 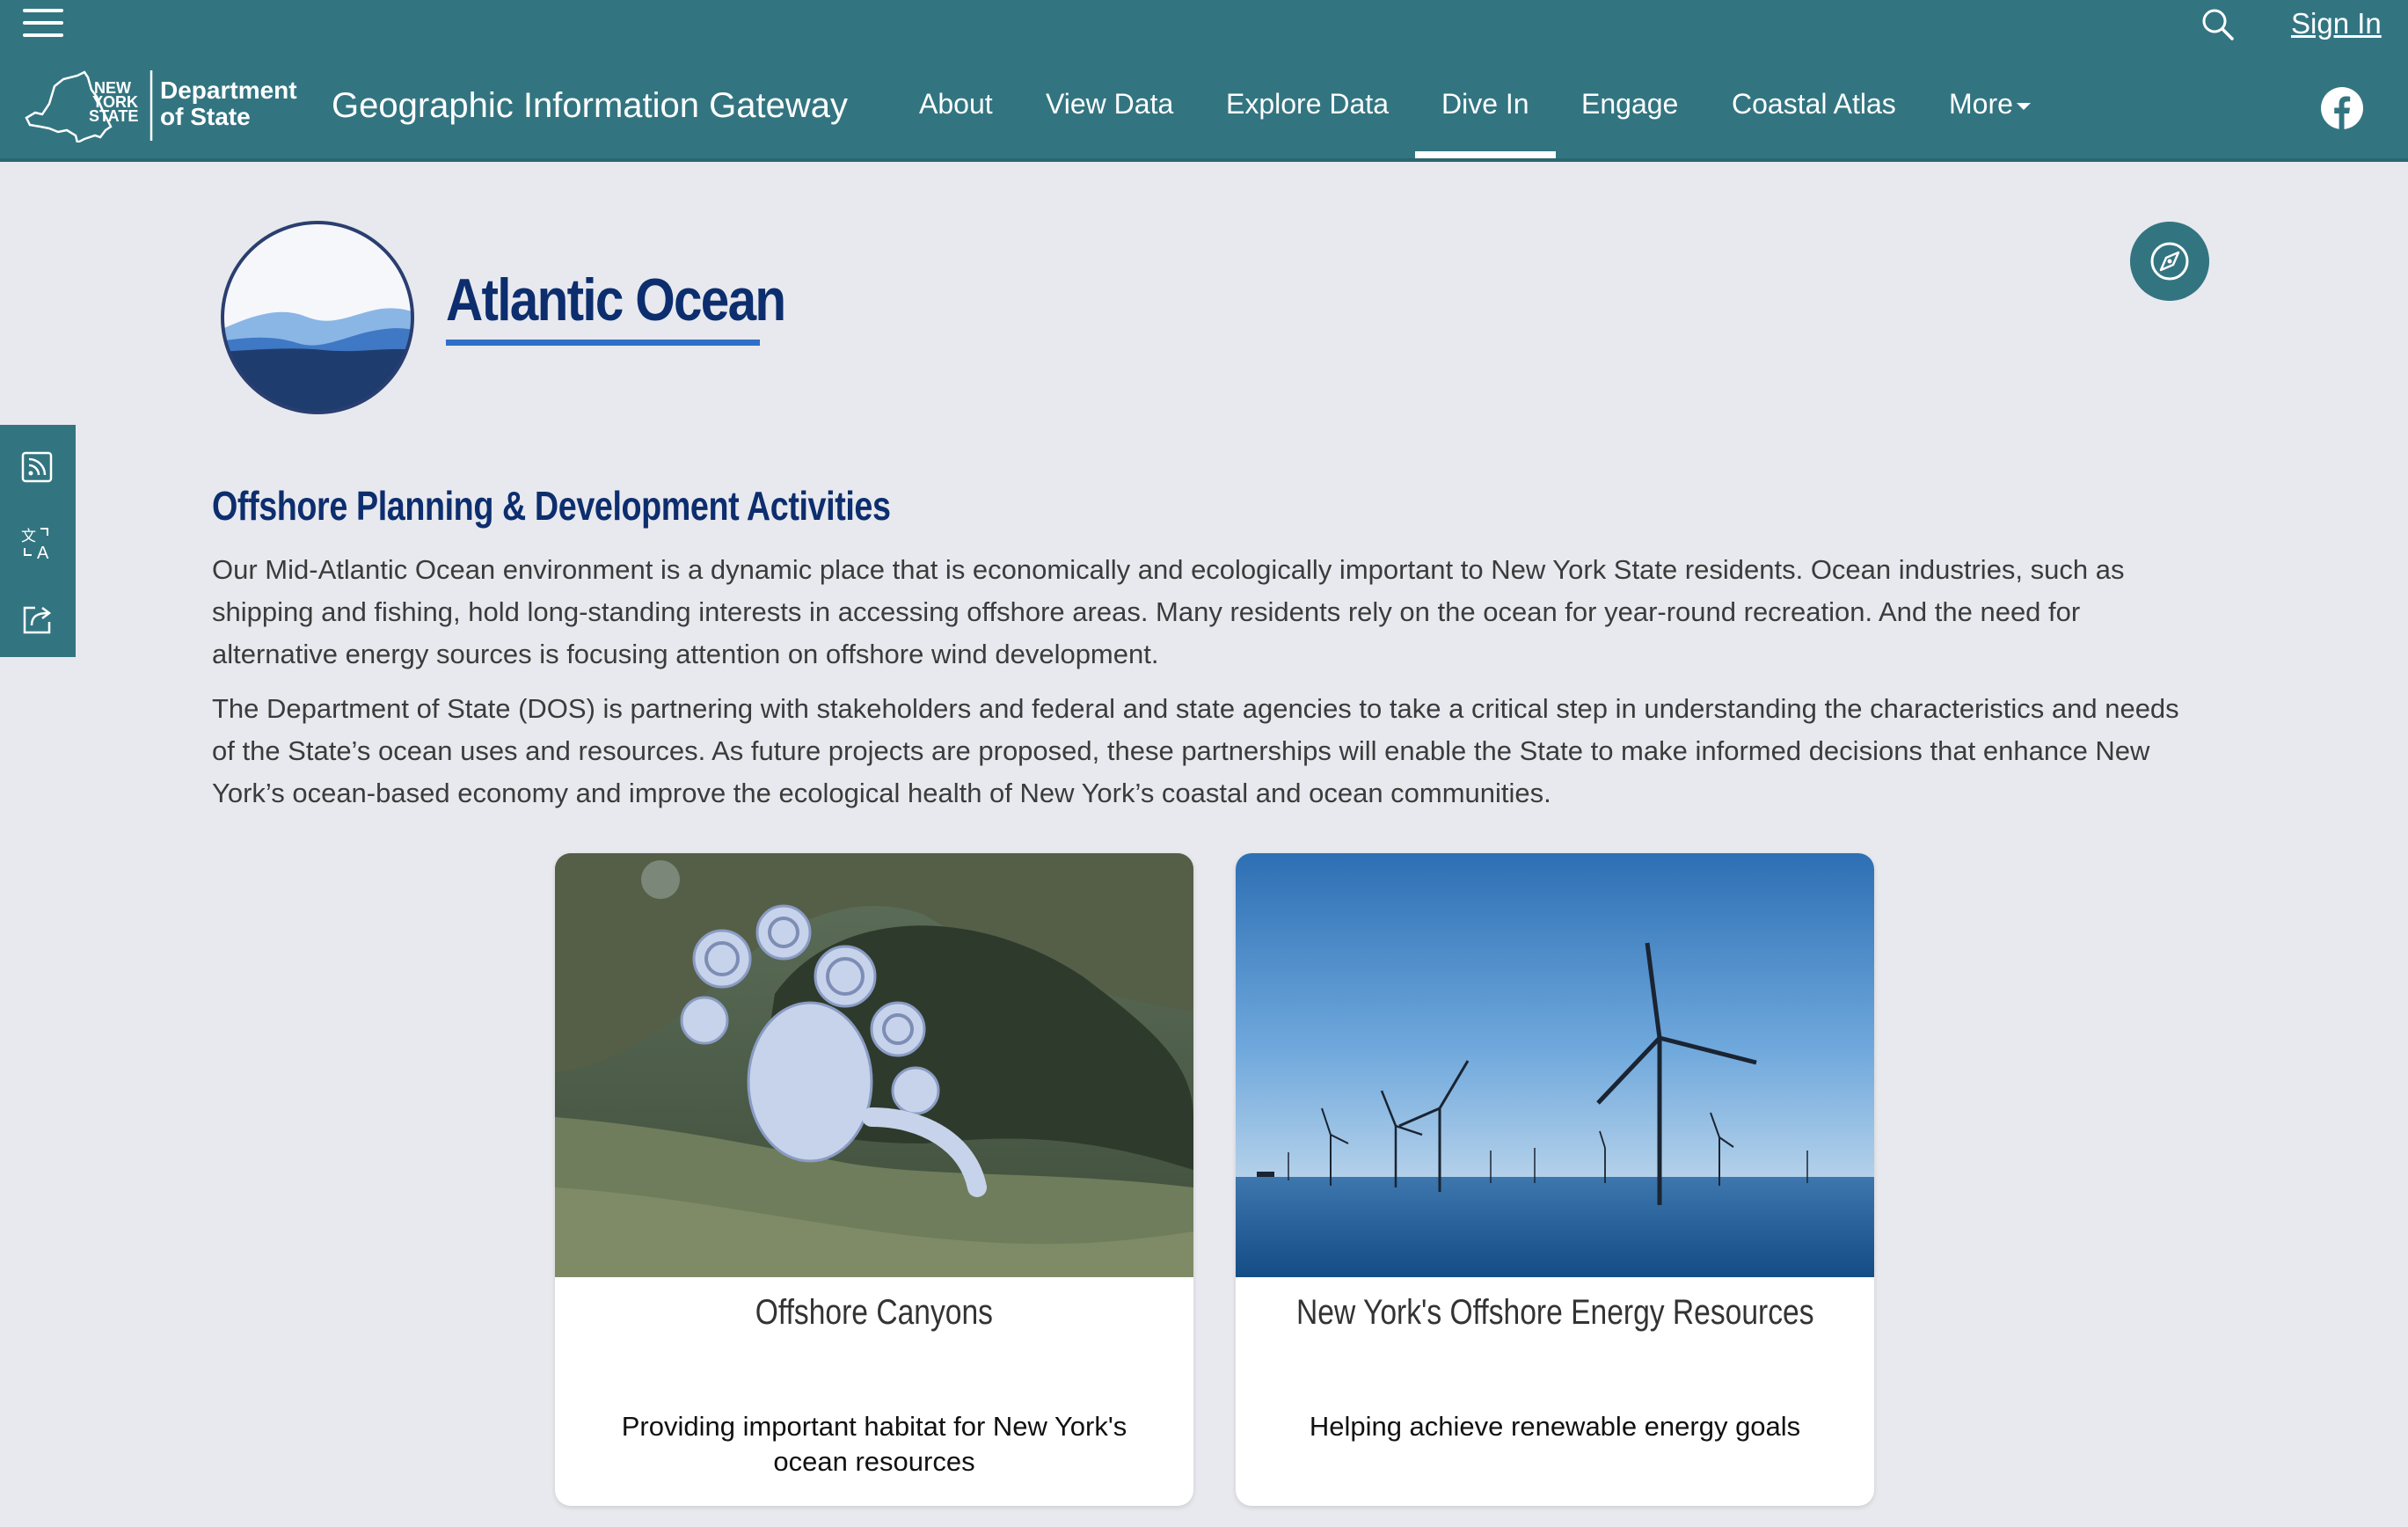 I want to click on rss-icon, so click(x=37, y=467).